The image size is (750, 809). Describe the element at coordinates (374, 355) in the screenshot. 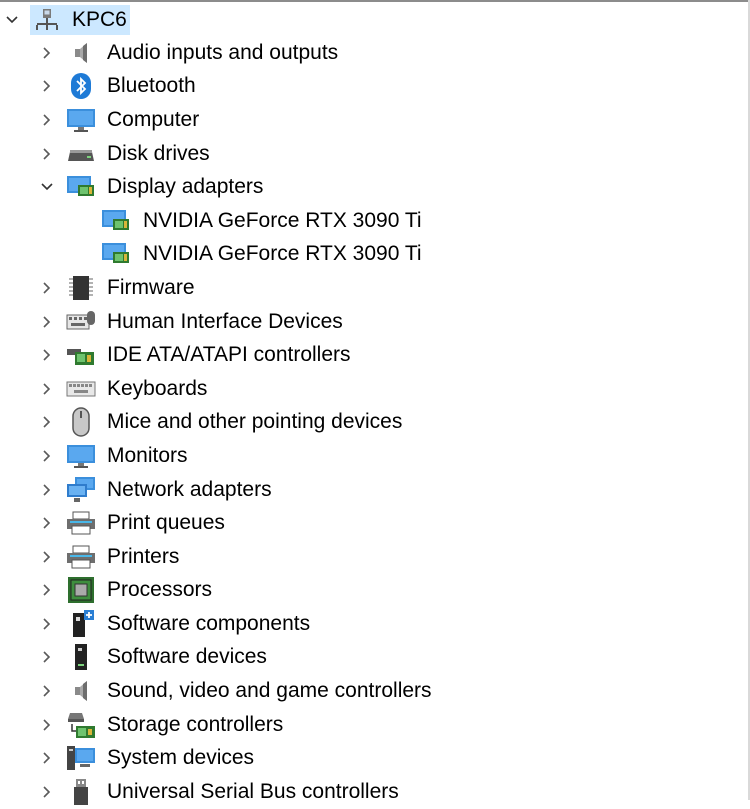

I see `category-ide-ata-atapi-controllers: IDE ATA/ATAPI controllers` at that location.